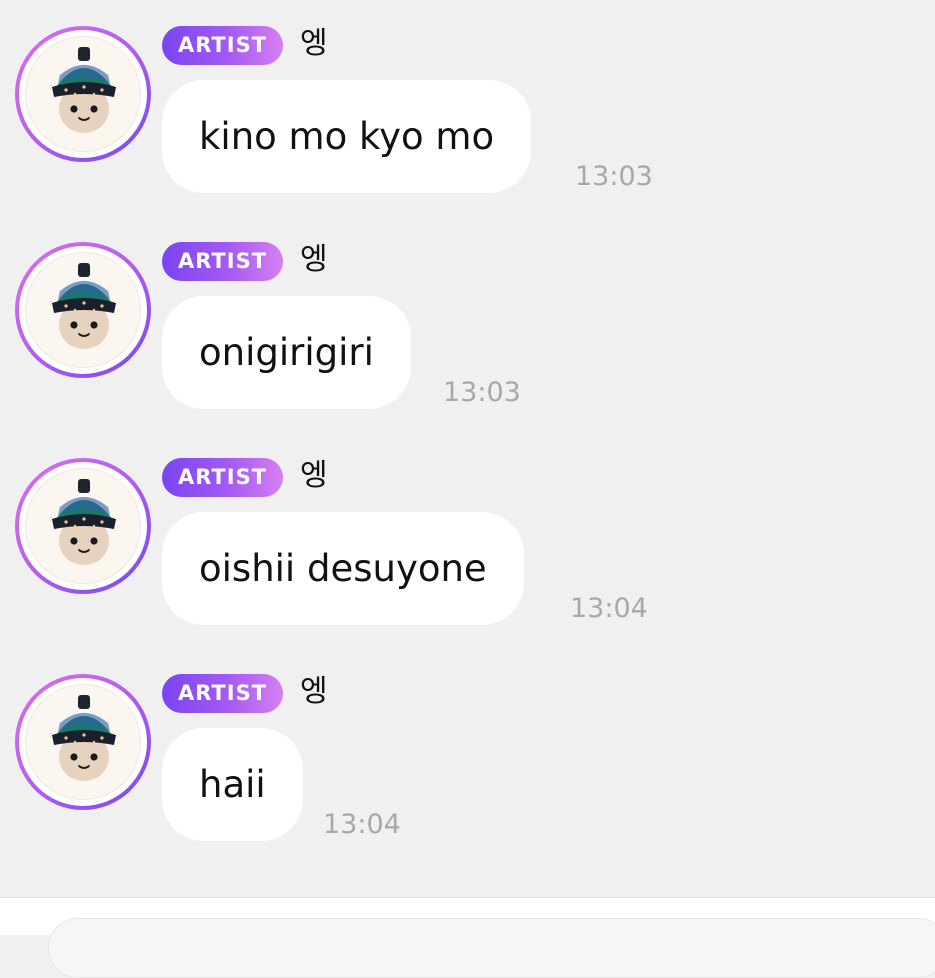  What do you see at coordinates (286, 352) in the screenshot?
I see `message-bubble: onigirigiri` at bounding box center [286, 352].